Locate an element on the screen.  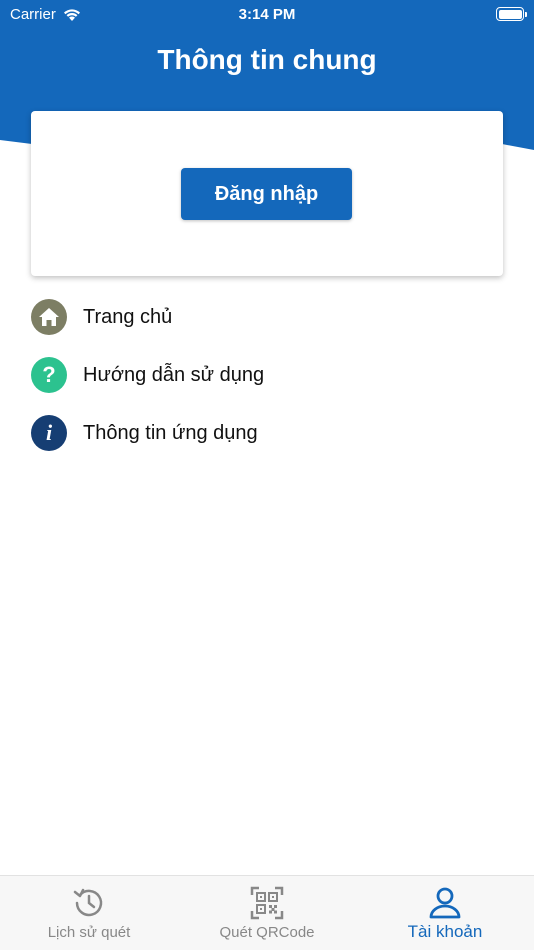
login-button: Đăng nhập is located at coordinates (266, 194).